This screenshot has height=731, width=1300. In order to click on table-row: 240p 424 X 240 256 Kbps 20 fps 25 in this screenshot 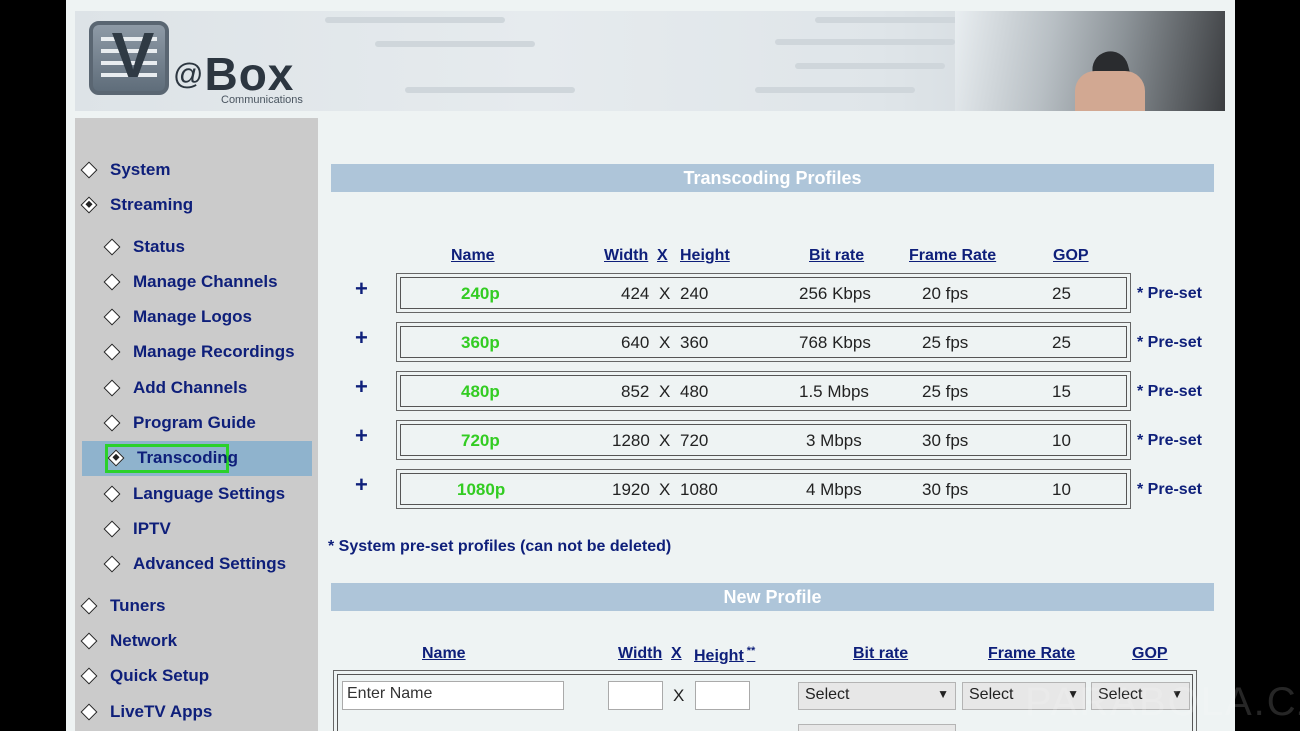, I will do `click(763, 293)`.